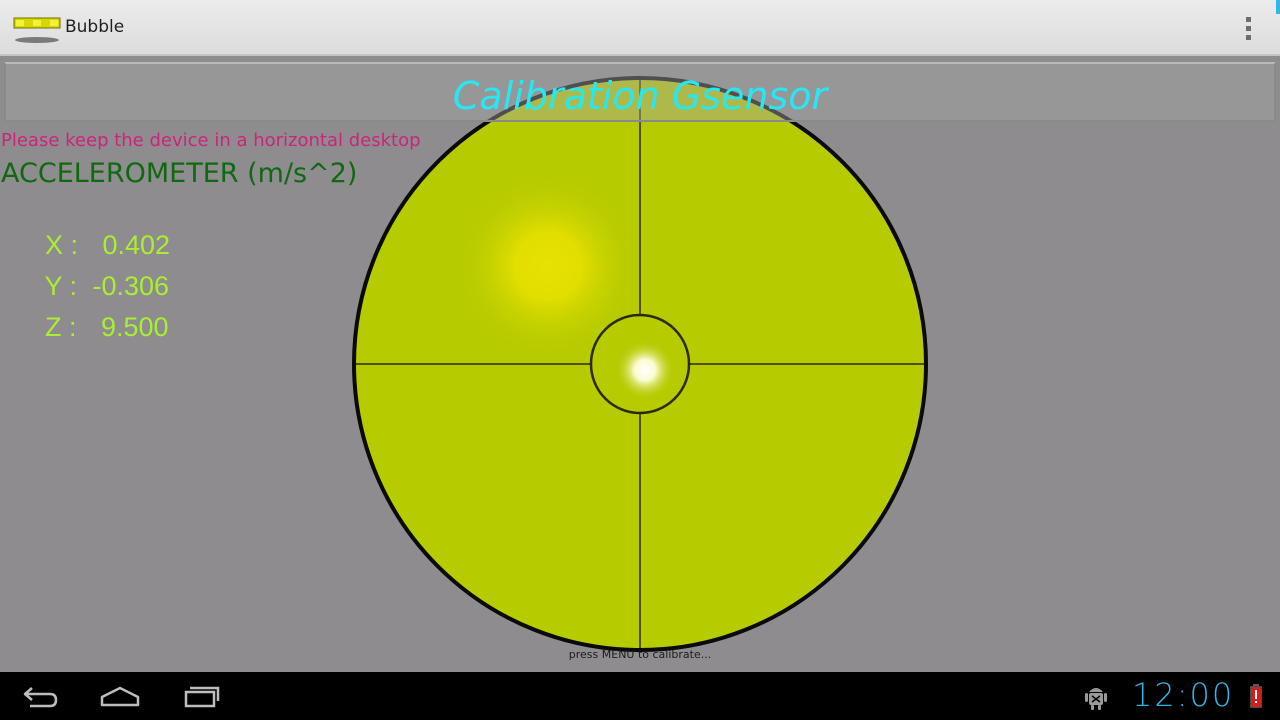  What do you see at coordinates (134, 327) in the screenshot?
I see `axis-value: 9.500` at bounding box center [134, 327].